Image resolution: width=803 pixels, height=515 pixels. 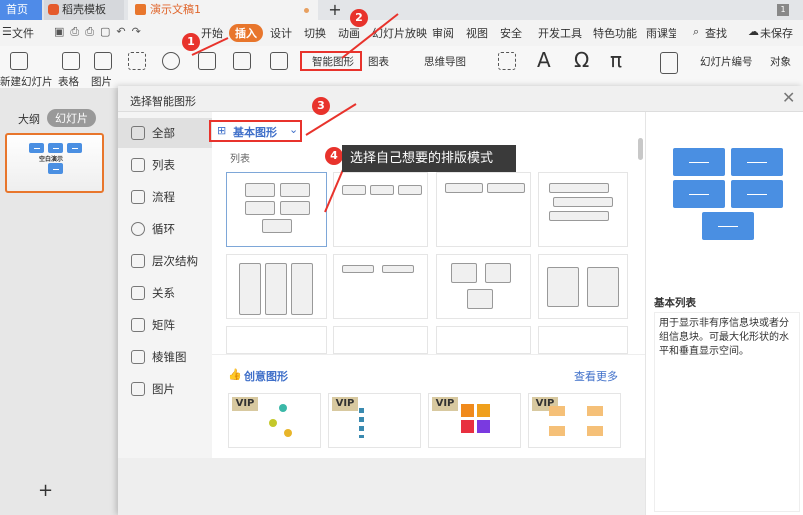 What do you see at coordinates (334, 156) in the screenshot?
I see `step-4-marker: 4` at bounding box center [334, 156].